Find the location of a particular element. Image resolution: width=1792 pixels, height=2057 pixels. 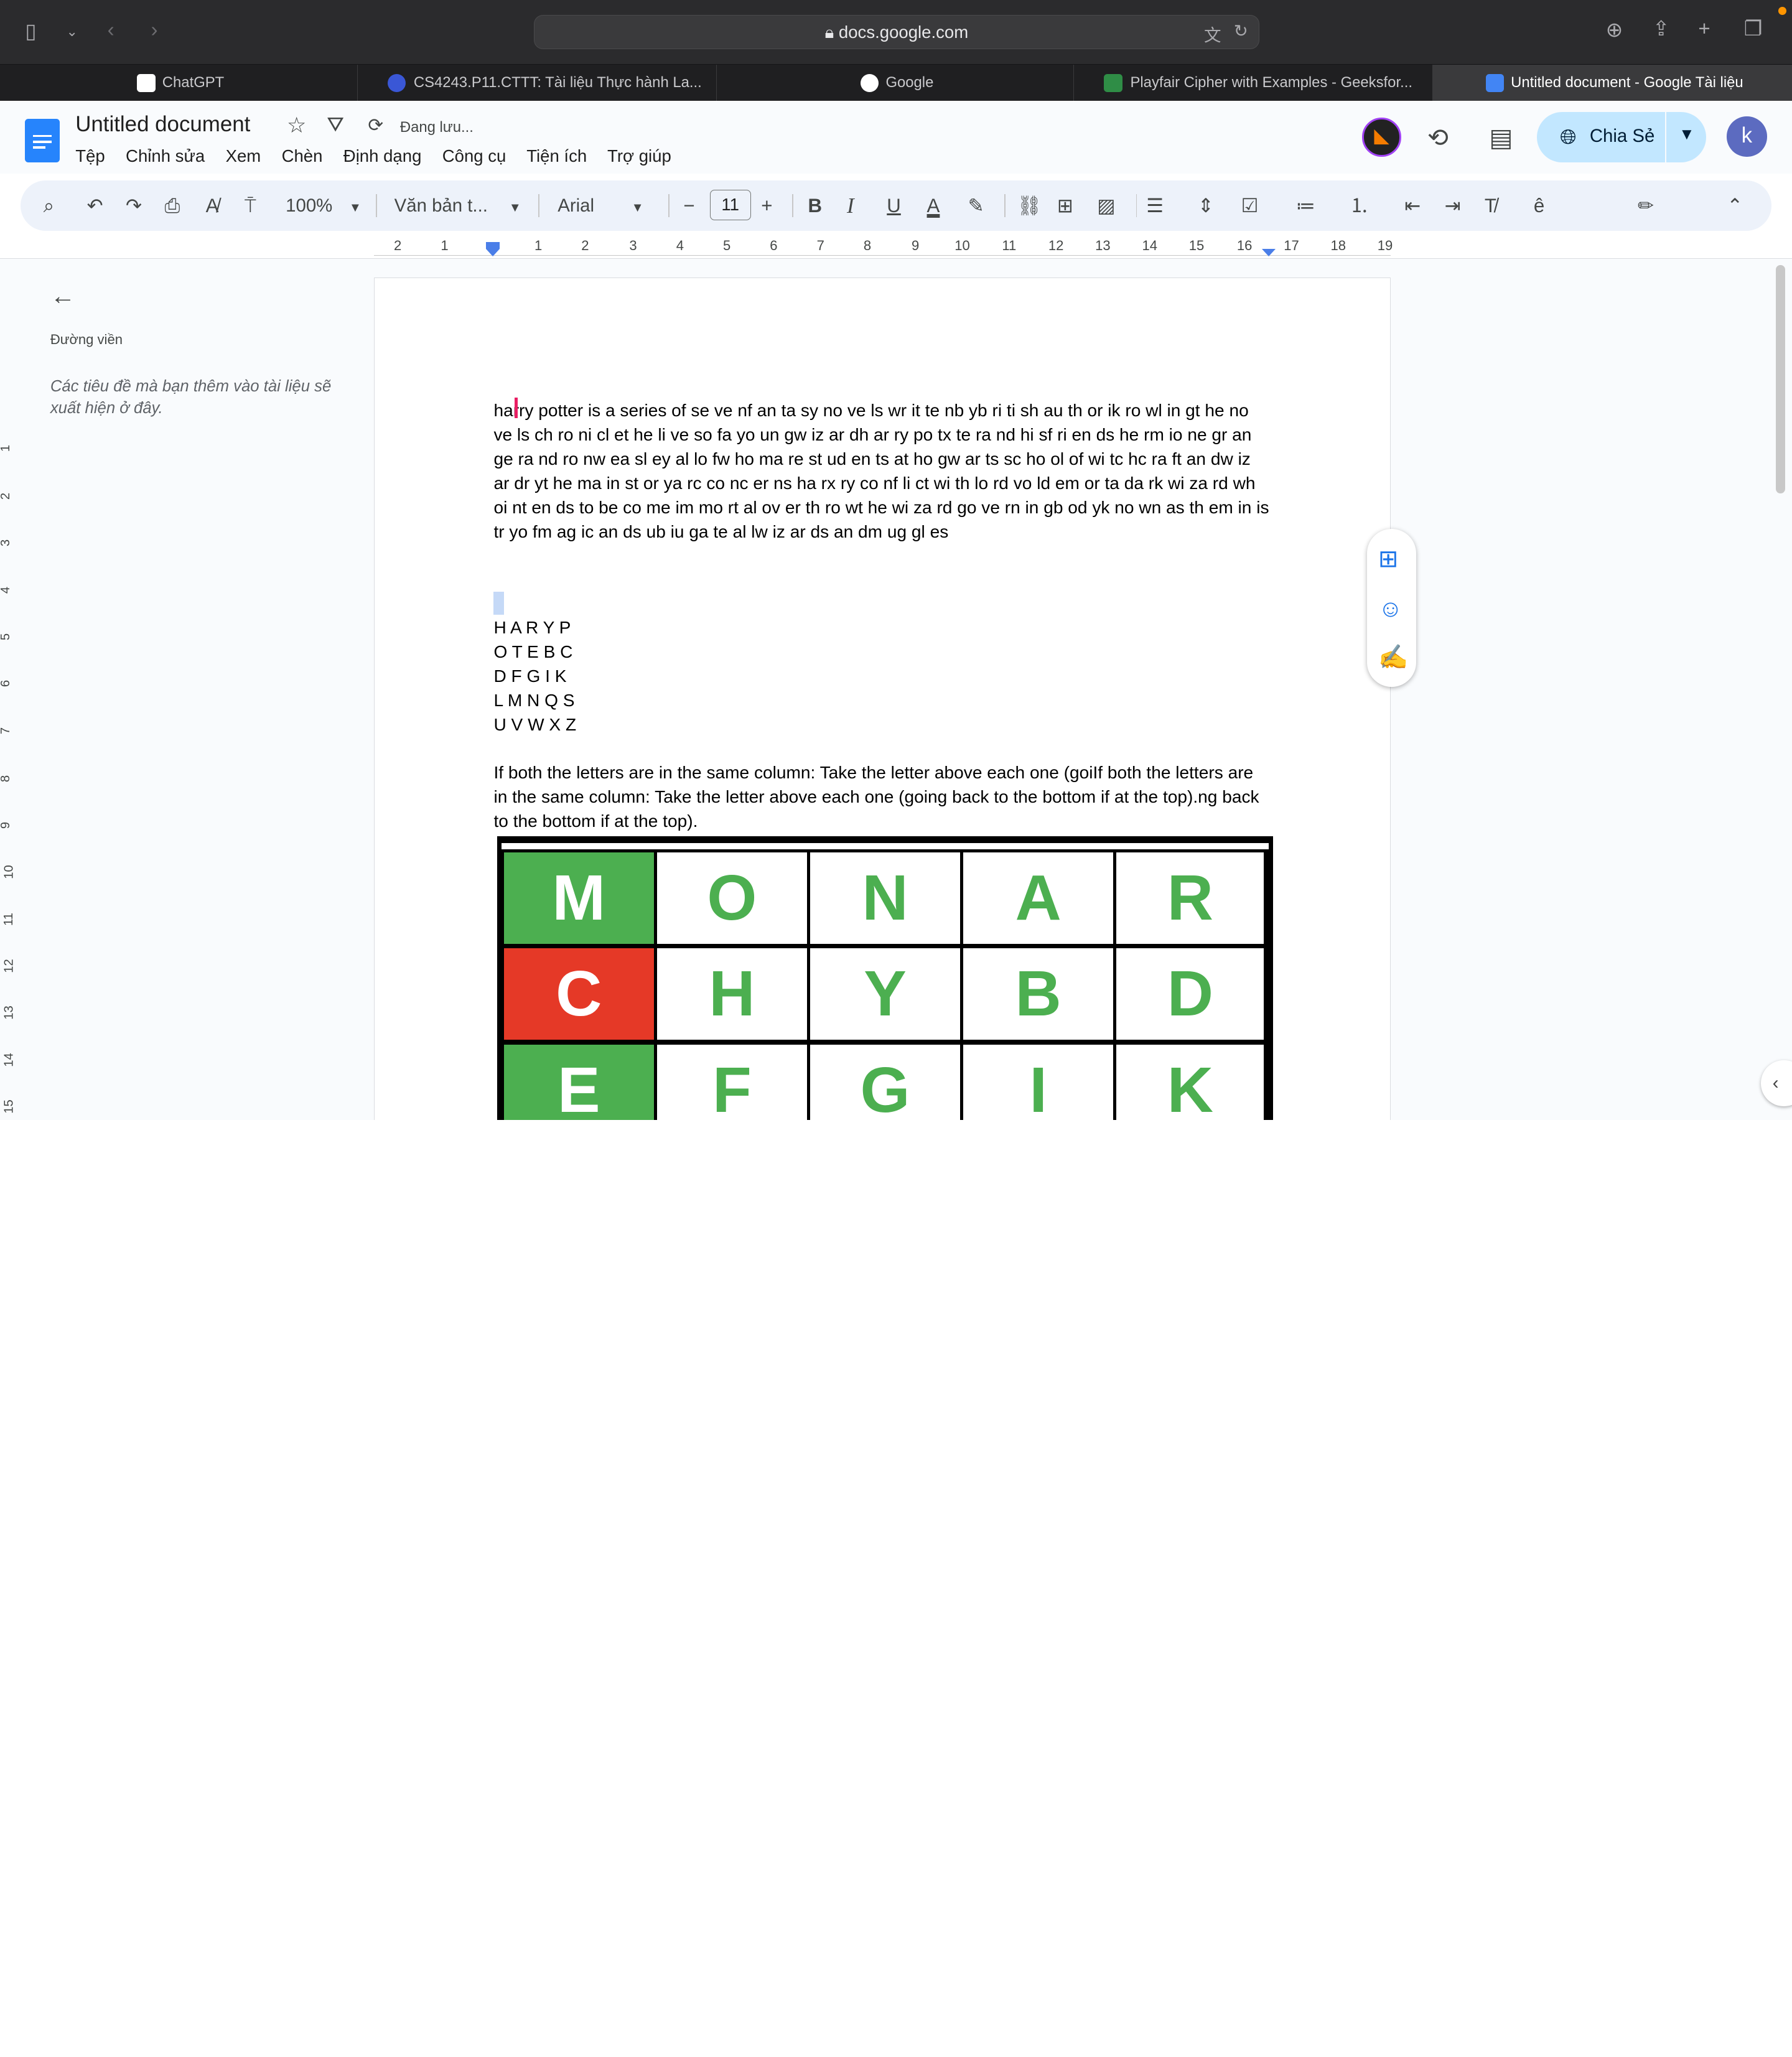

clear-formatting-icon: T̸ is located at coordinates (1490, 206).